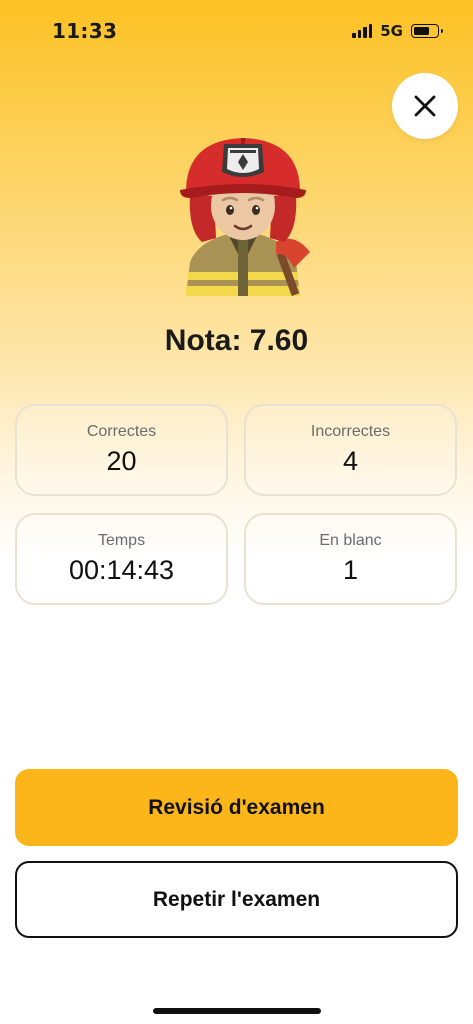 The height and width of the screenshot is (1024, 473). I want to click on network-label: 5G, so click(391, 31).